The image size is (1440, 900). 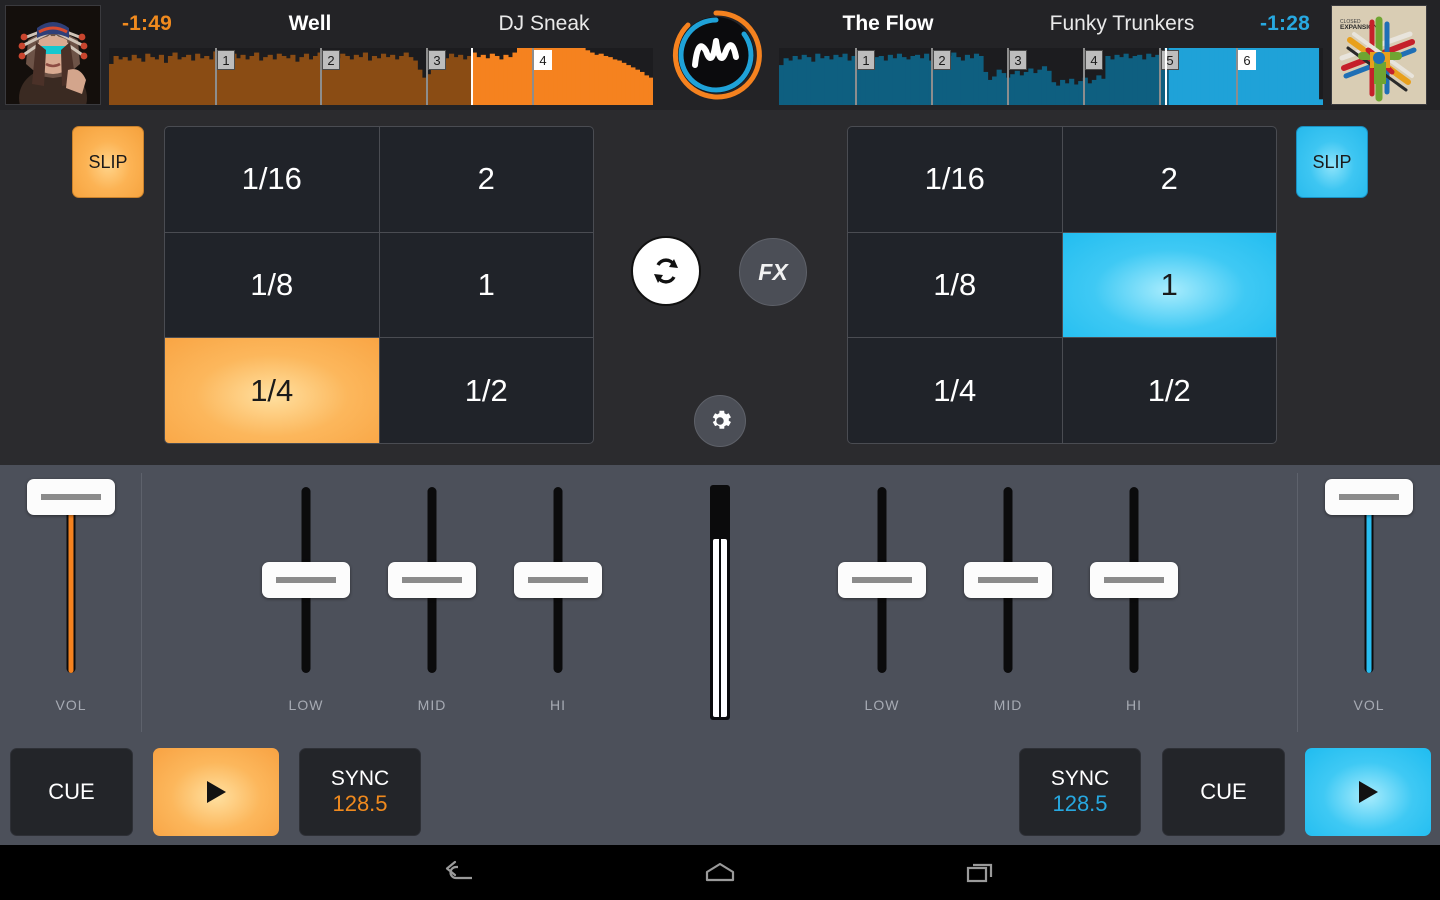 What do you see at coordinates (53, 55) in the screenshot?
I see `album-art-left` at bounding box center [53, 55].